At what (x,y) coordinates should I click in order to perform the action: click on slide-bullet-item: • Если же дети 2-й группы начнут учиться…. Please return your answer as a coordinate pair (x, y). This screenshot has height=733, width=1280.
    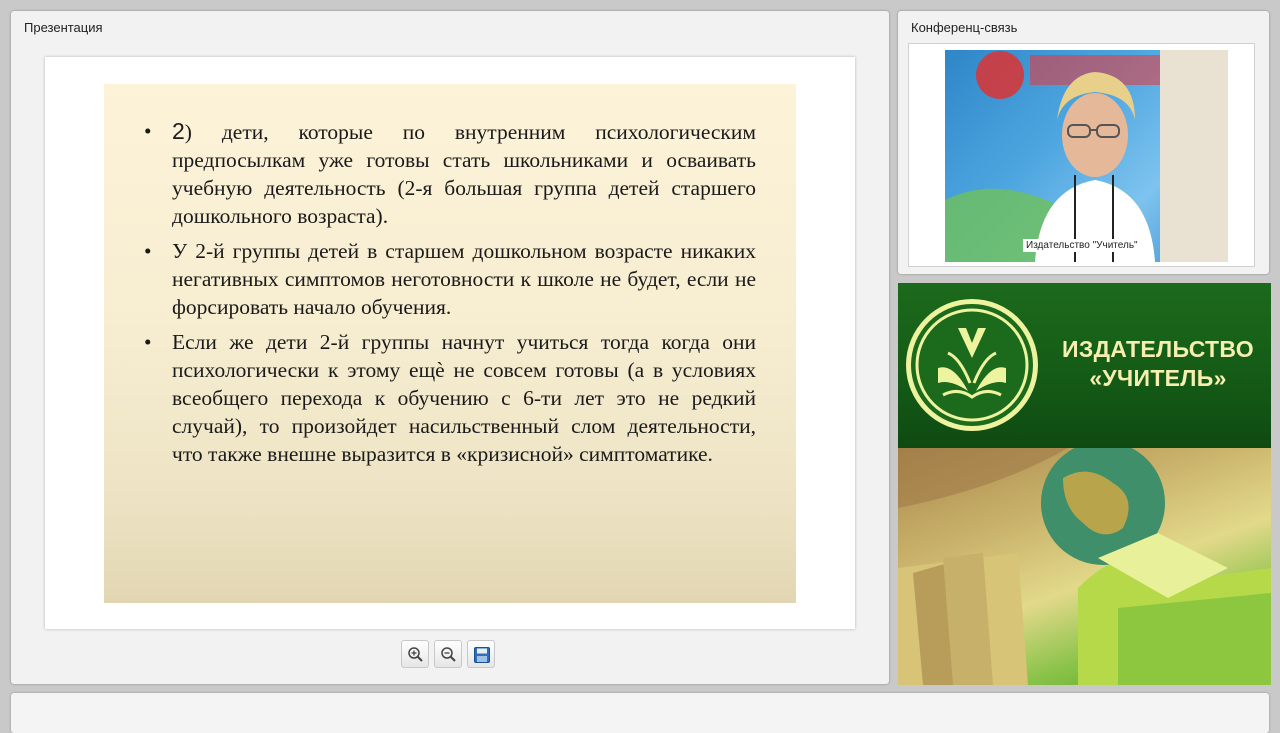
    Looking at the image, I should click on (450, 398).